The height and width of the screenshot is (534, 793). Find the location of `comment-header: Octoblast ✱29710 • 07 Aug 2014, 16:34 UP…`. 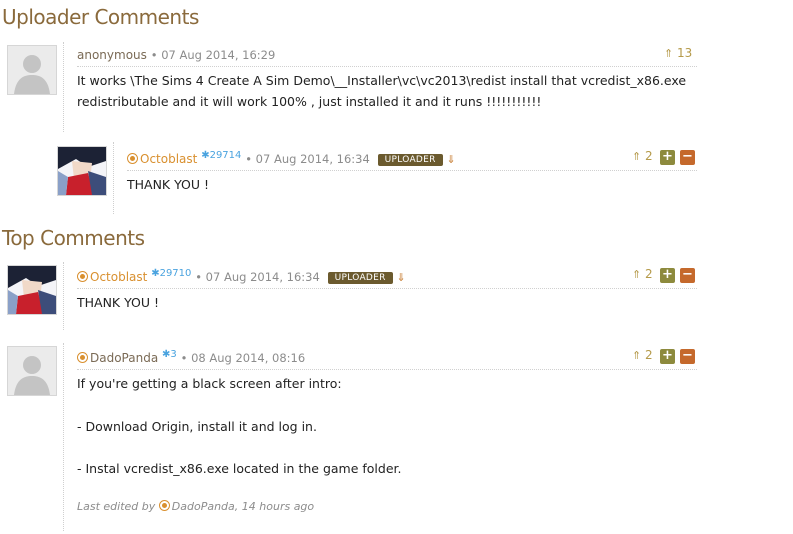

comment-header: Octoblast ✱29710 • 07 Aug 2014, 16:34 UP… is located at coordinates (241, 276).